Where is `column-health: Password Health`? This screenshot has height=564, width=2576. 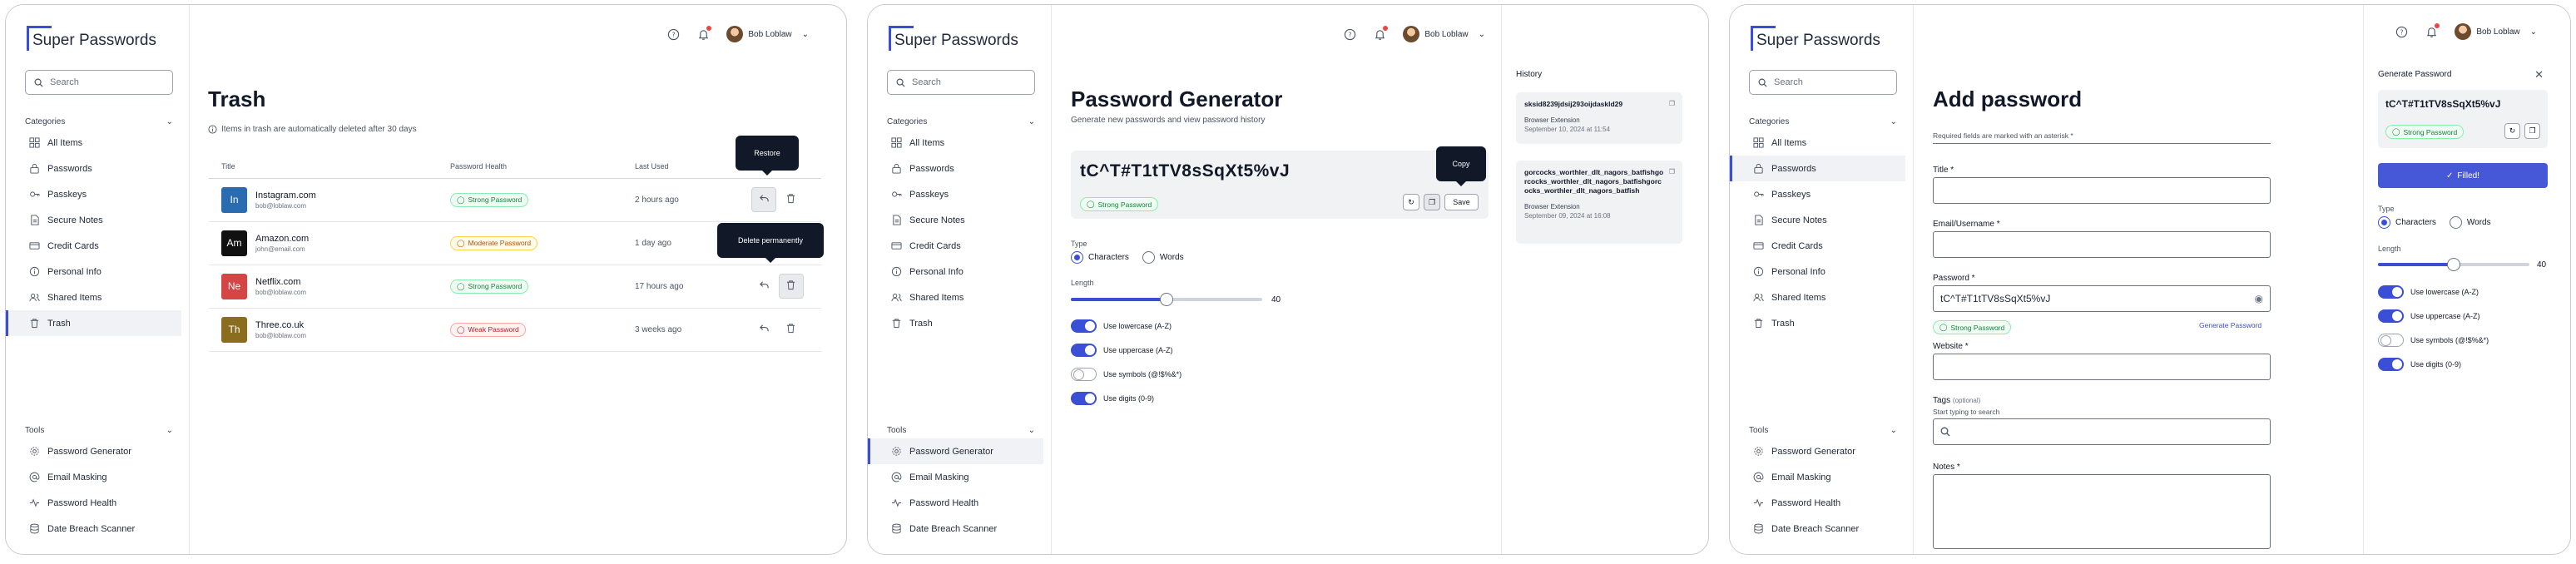 column-health: Password Health is located at coordinates (543, 167).